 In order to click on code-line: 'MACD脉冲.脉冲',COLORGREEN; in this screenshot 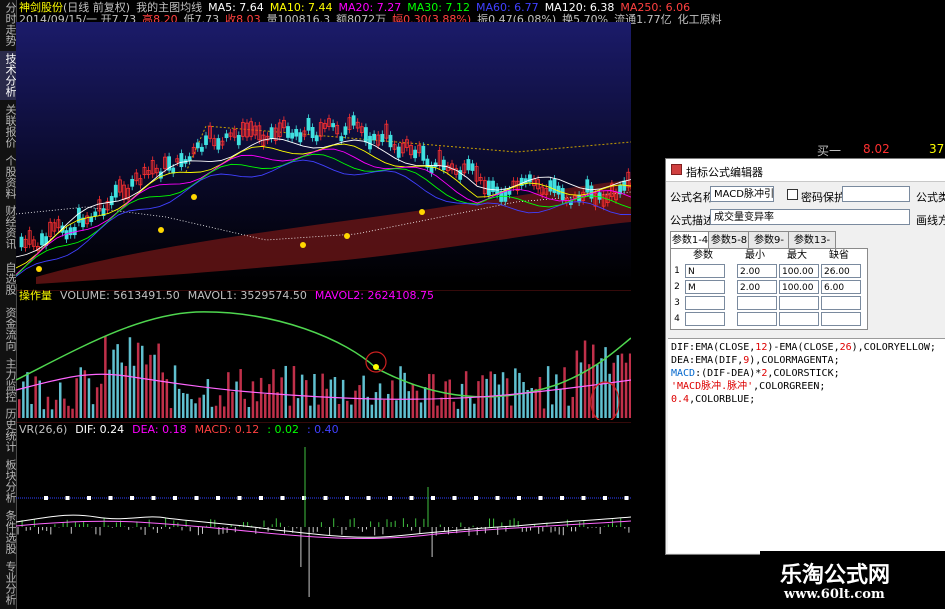, I will do `click(748, 387)`.